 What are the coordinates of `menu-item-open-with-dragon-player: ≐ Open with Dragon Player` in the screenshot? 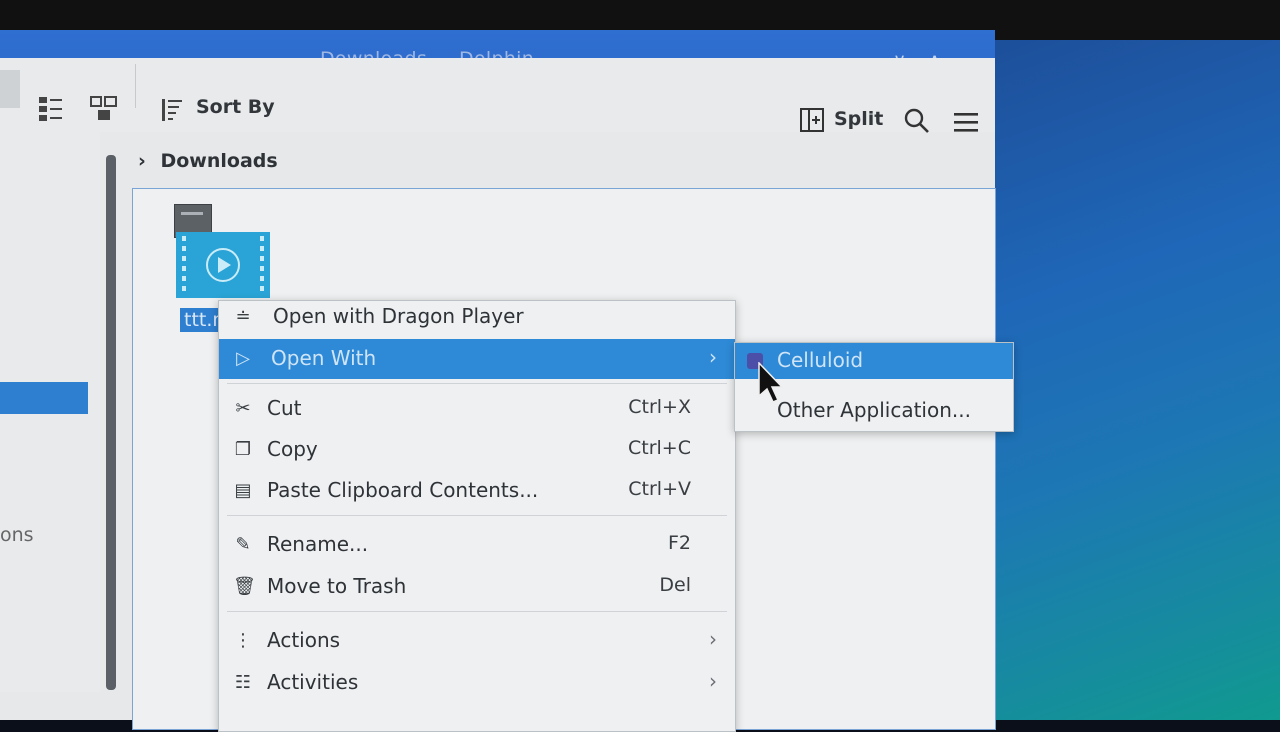 It's located at (477, 317).